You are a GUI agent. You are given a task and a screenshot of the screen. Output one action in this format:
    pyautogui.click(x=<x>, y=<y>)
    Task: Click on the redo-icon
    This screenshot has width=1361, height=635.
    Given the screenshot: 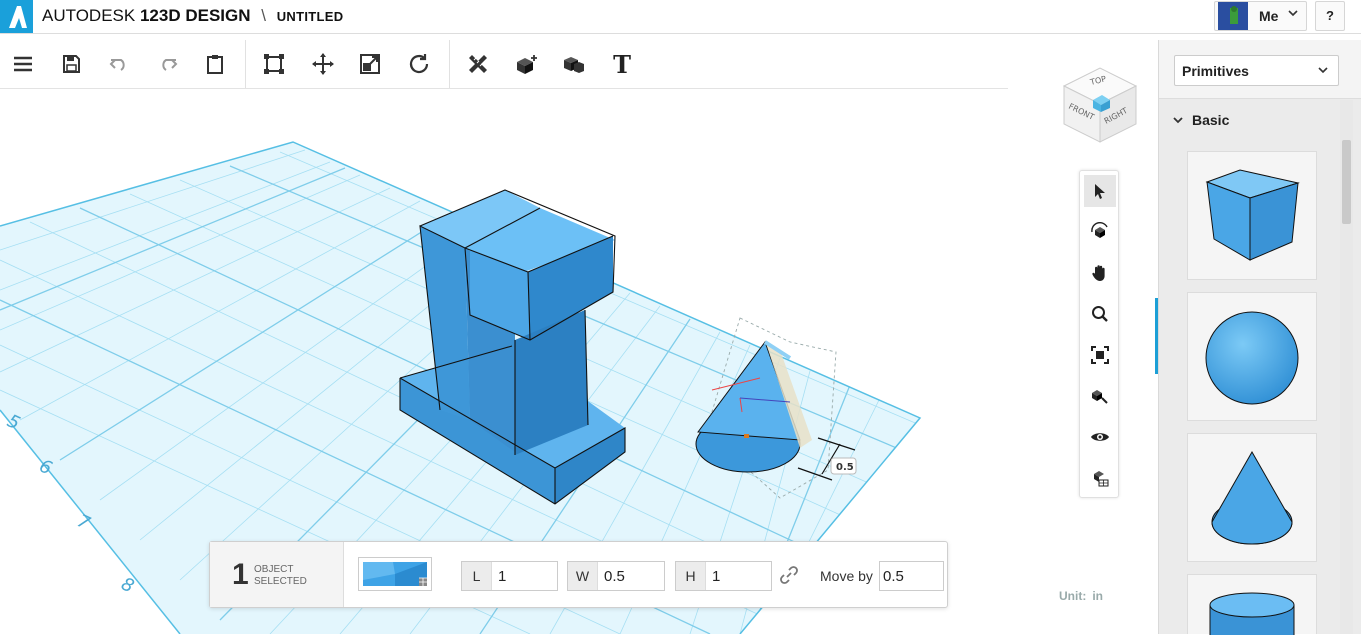 What is the action you would take?
    pyautogui.click(x=168, y=64)
    